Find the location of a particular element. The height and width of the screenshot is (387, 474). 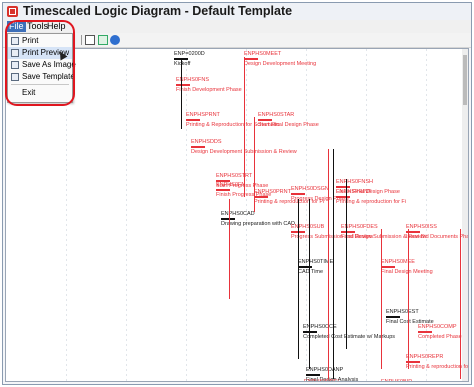

activity-id: ENPHS0DANP is located at coordinates (325, 370).